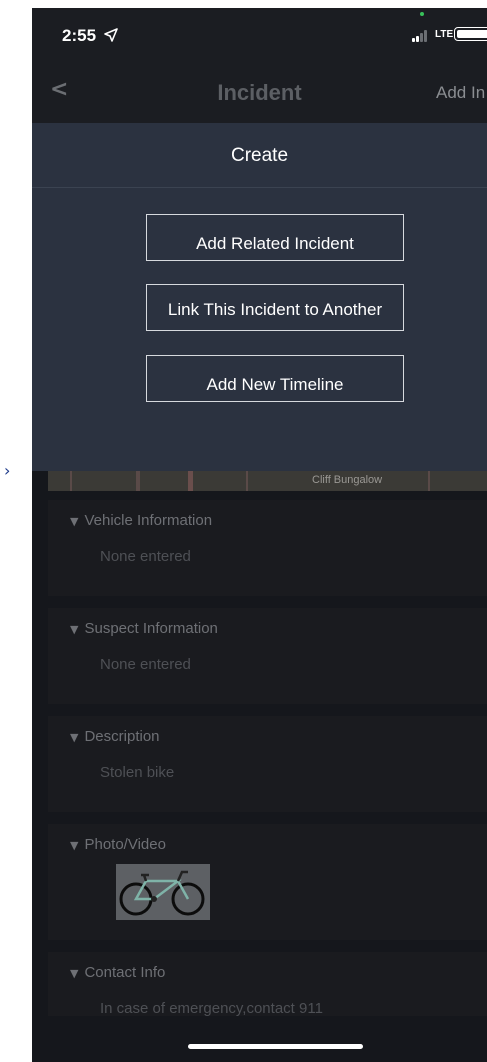 The height and width of the screenshot is (1062, 487). I want to click on sheet-header: Create, so click(259, 155).